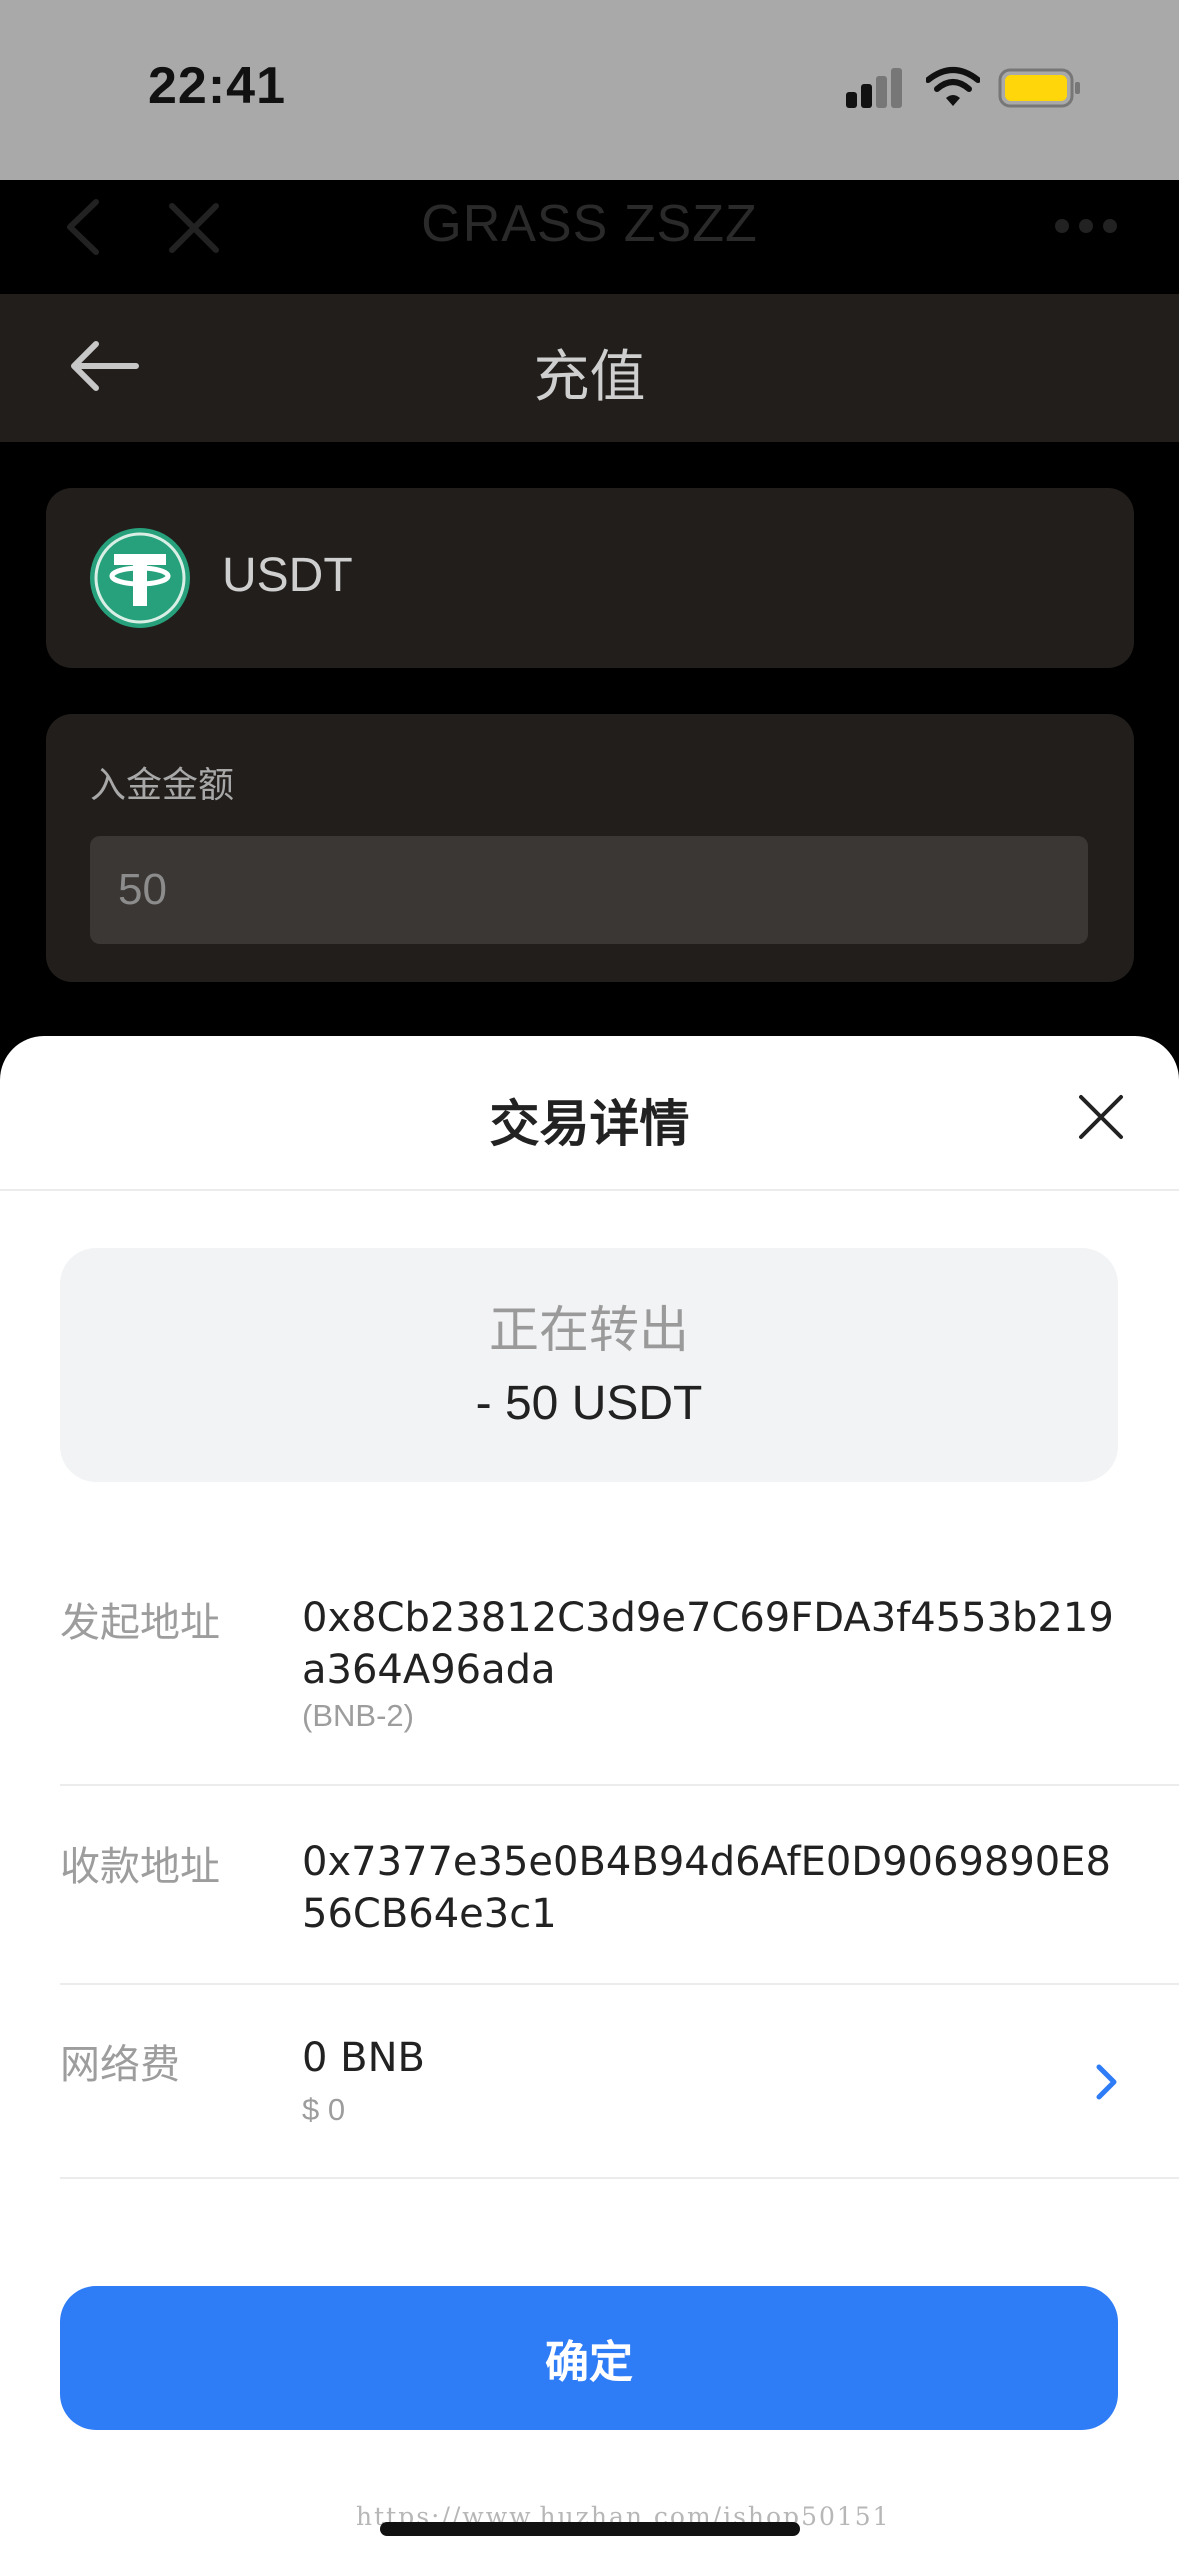  Describe the element at coordinates (1107, 2082) in the screenshot. I see `chevron-right-icon` at that location.